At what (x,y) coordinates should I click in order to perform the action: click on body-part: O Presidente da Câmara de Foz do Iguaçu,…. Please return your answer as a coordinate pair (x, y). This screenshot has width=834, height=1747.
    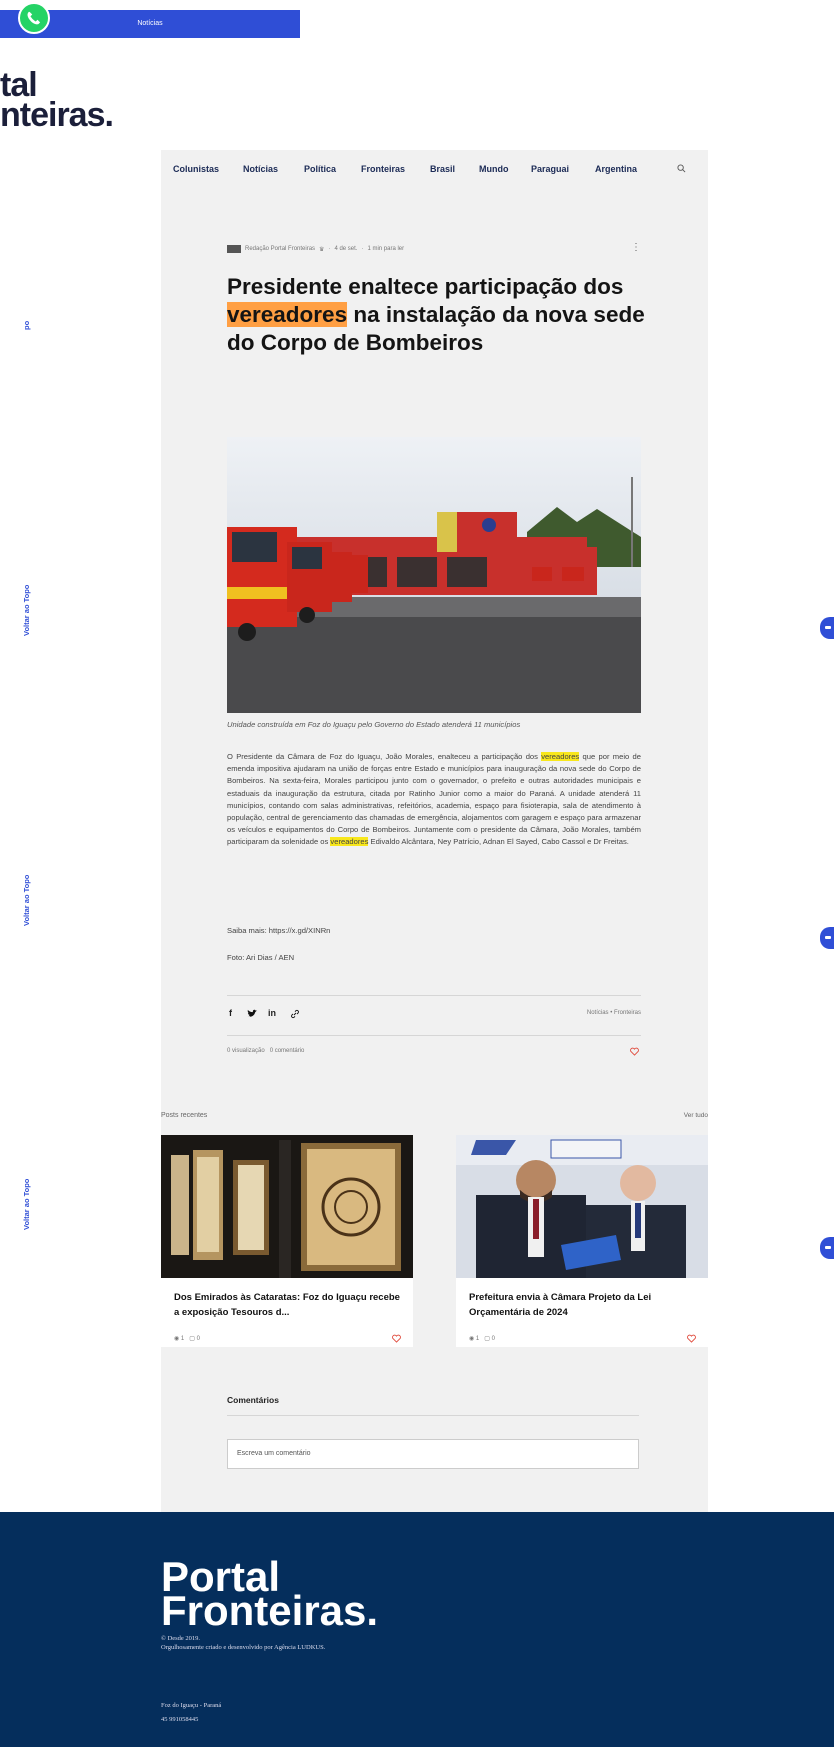
    Looking at the image, I should click on (384, 756).